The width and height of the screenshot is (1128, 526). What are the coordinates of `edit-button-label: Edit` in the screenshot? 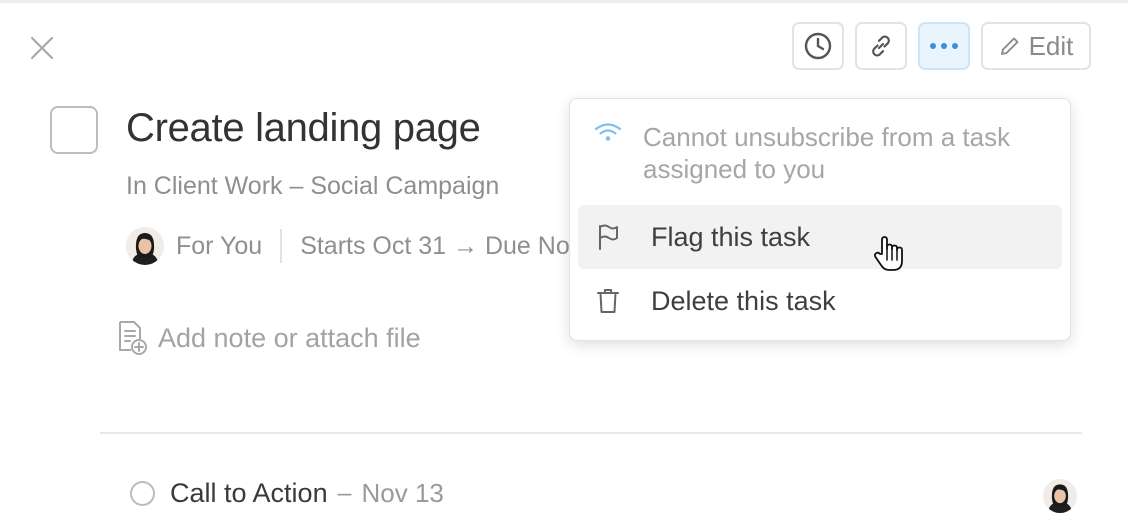 It's located at (1051, 45).